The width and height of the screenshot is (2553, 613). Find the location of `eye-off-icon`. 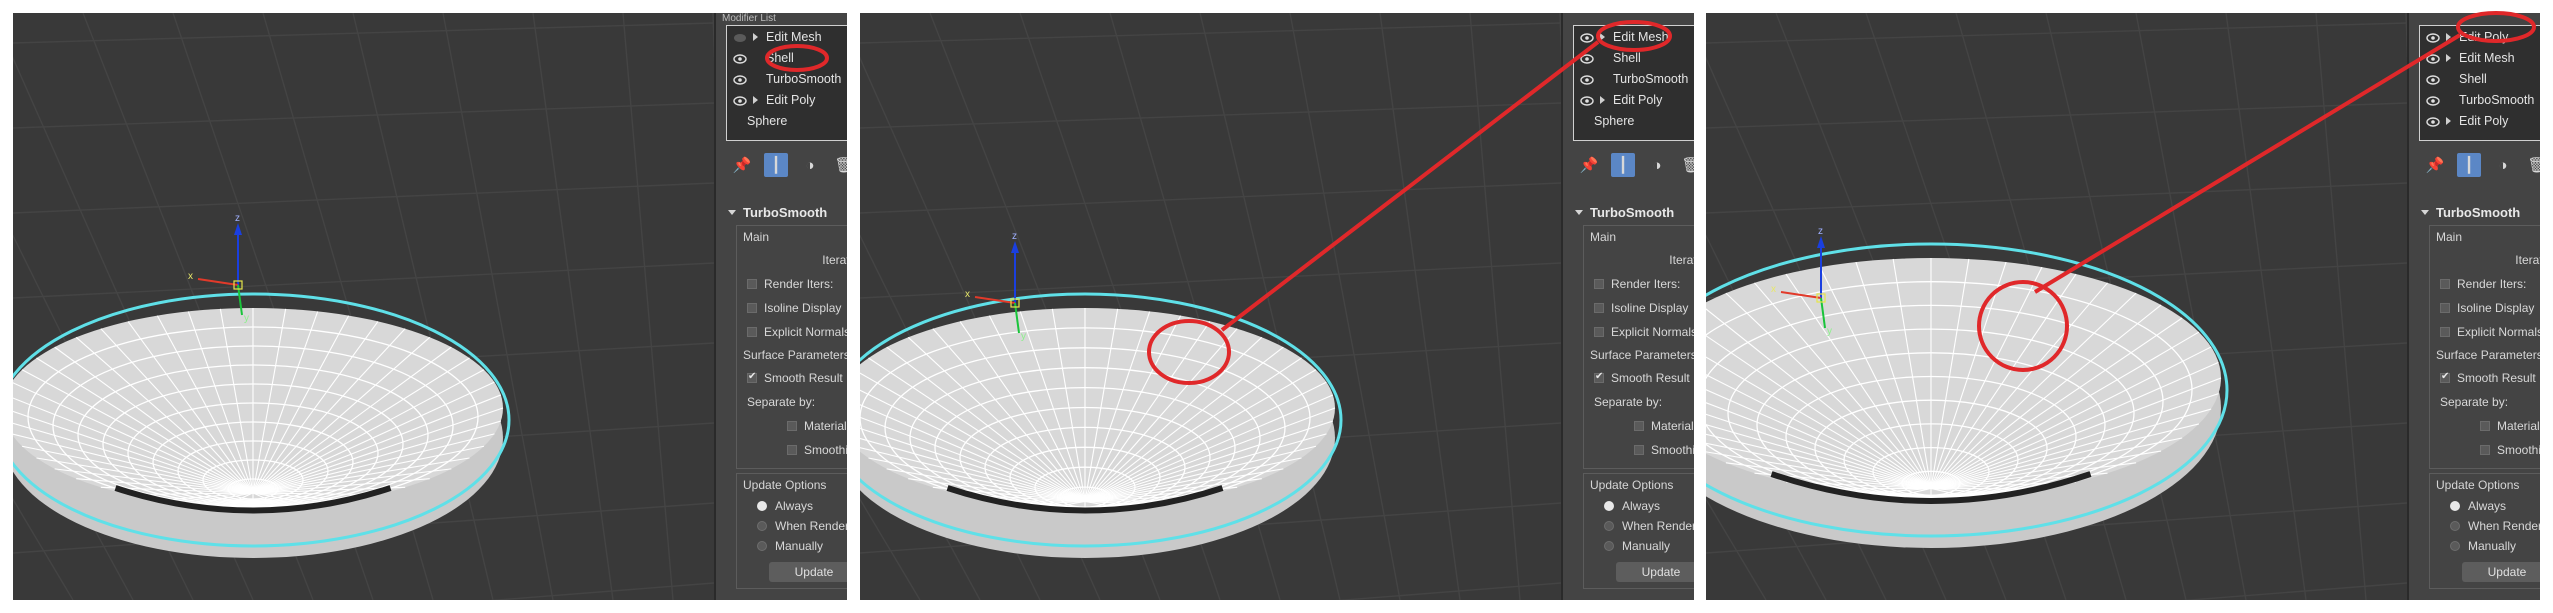

eye-off-icon is located at coordinates (740, 37).